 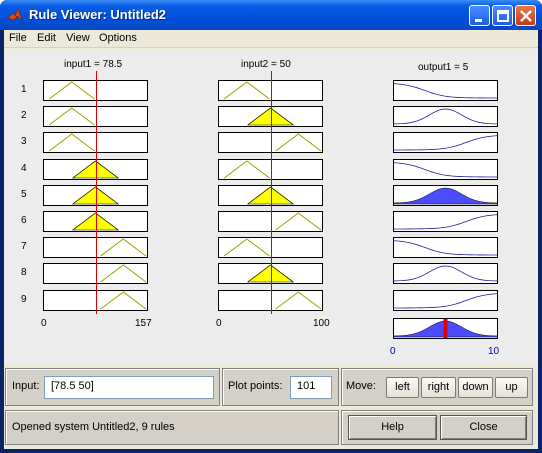 I want to click on menu-options: Options, so click(x=118, y=38).